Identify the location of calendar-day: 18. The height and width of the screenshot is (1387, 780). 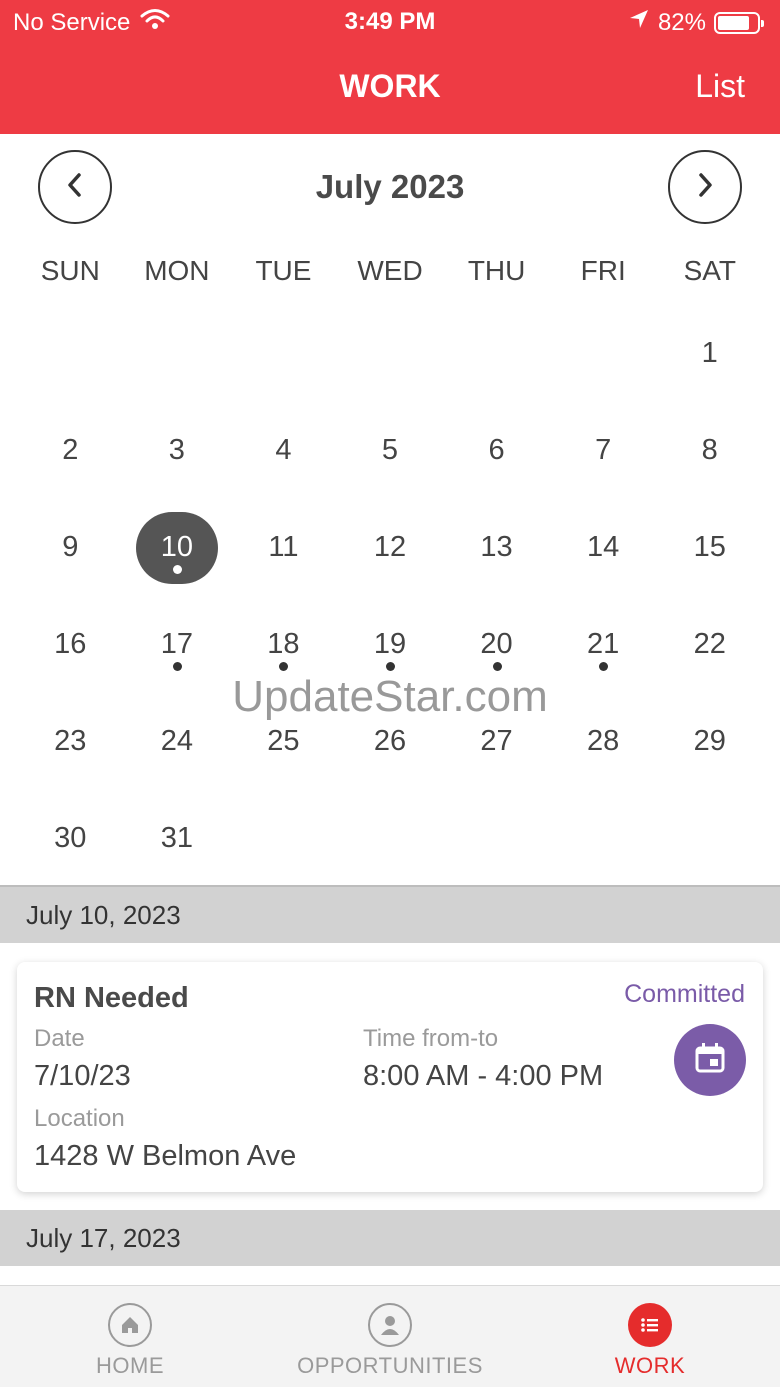
(283, 644).